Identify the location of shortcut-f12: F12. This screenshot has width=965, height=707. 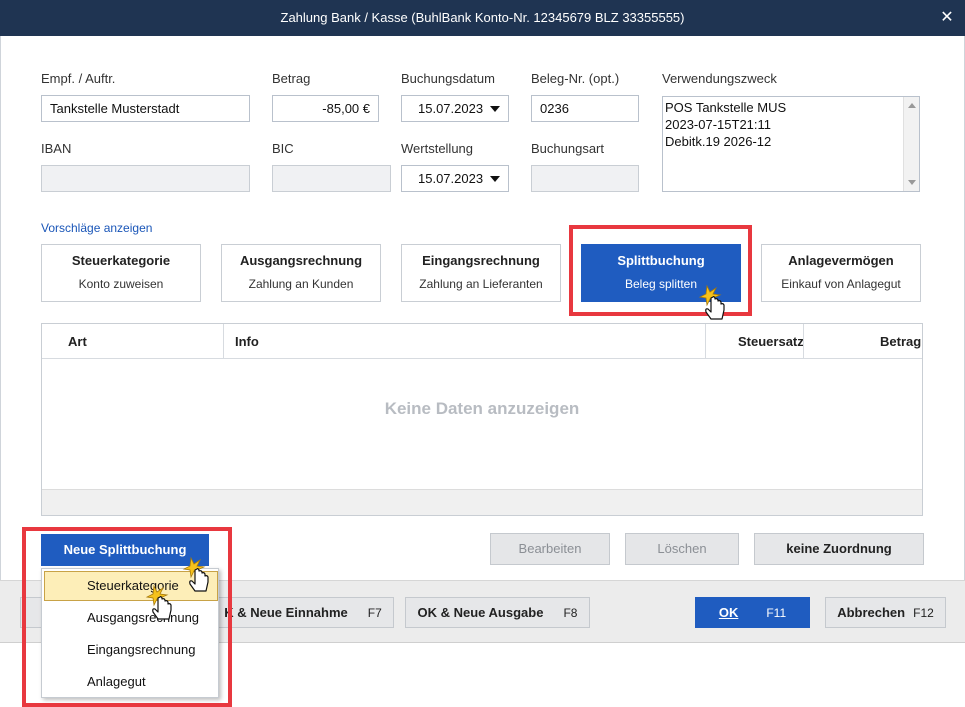
(923, 613).